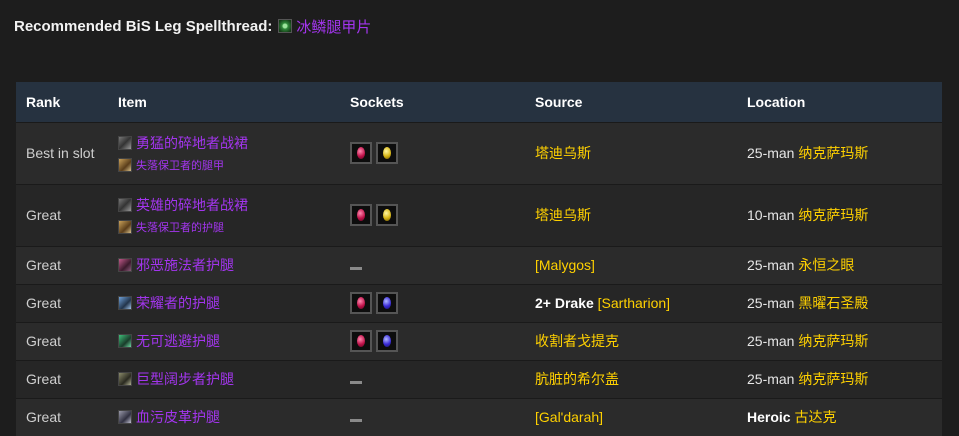 This screenshot has height=436, width=959. What do you see at coordinates (833, 303) in the screenshot?
I see `location-link: 黑曜石圣殿` at bounding box center [833, 303].